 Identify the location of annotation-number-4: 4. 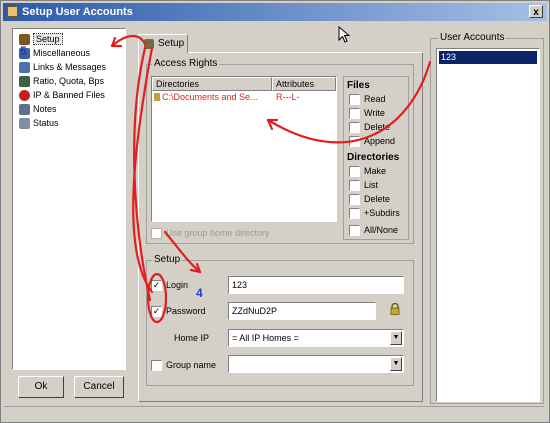
(199, 293).